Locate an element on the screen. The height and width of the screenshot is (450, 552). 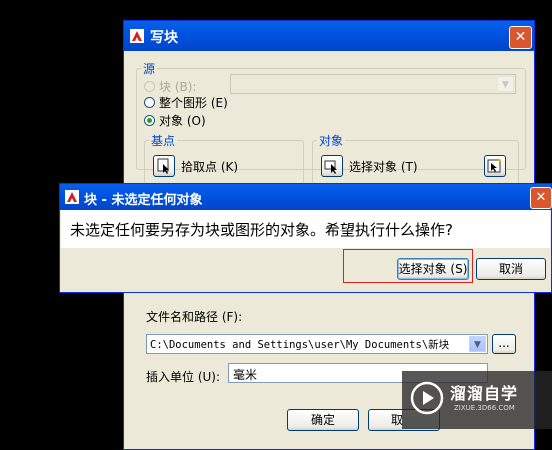
message-text: 未选定任何要另存为块或图形的对象。希望执行什么操作? is located at coordinates (261, 230).